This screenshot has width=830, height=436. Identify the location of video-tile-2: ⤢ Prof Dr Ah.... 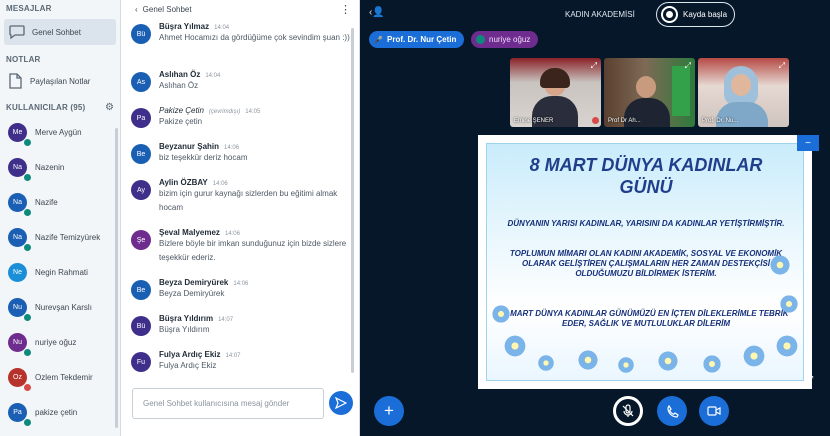
(649, 92).